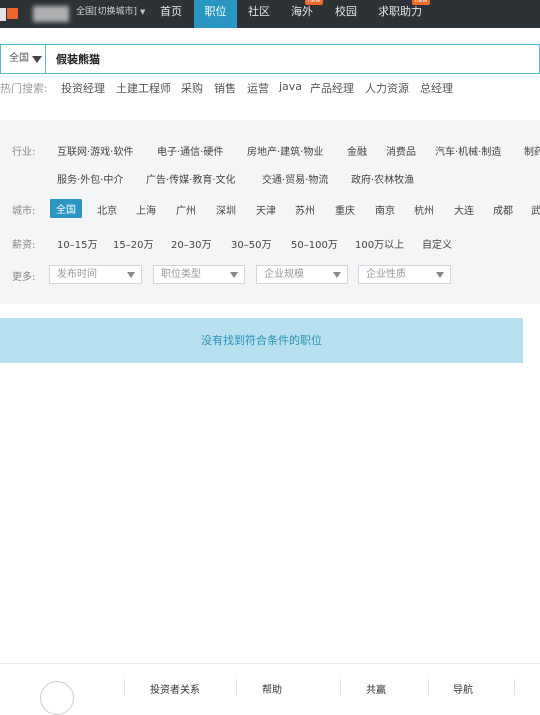 This screenshot has width=540, height=715. What do you see at coordinates (3, 14) in the screenshot?
I see `logo-left-shape` at bounding box center [3, 14].